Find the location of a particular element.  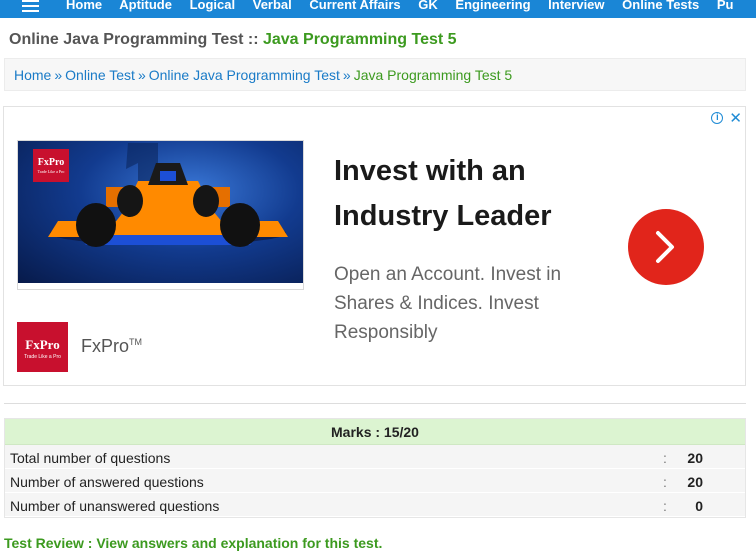

nav-item-gk: GK is located at coordinates (428, 6).